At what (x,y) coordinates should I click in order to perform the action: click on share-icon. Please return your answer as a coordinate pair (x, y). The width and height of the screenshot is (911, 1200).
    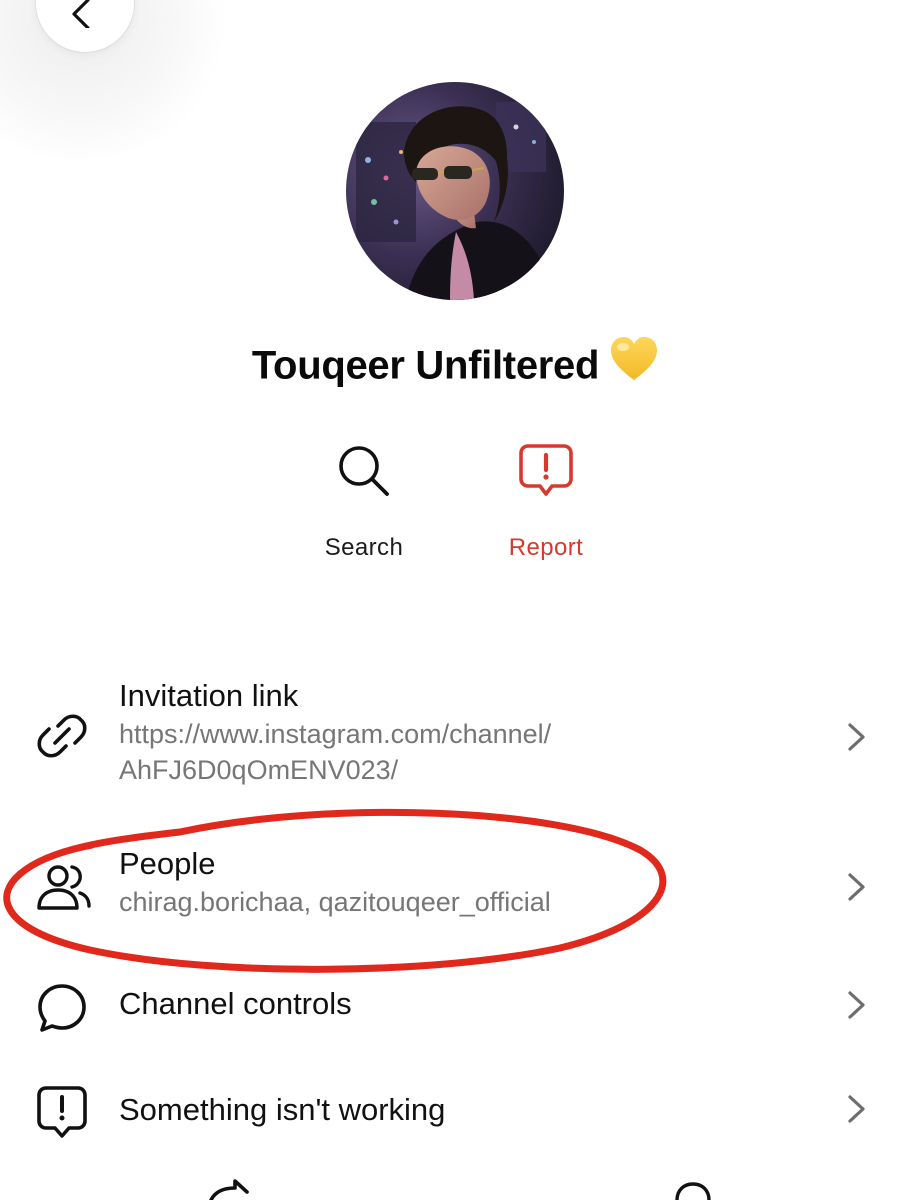
    Looking at the image, I should click on (227, 1189).